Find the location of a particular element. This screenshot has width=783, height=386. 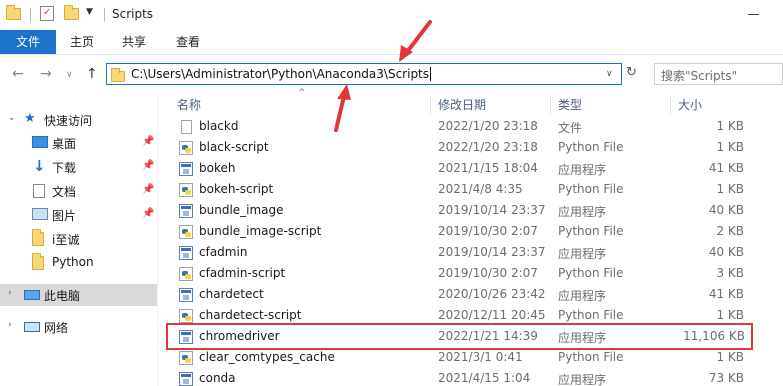

file-name: cfadmin is located at coordinates (223, 252).